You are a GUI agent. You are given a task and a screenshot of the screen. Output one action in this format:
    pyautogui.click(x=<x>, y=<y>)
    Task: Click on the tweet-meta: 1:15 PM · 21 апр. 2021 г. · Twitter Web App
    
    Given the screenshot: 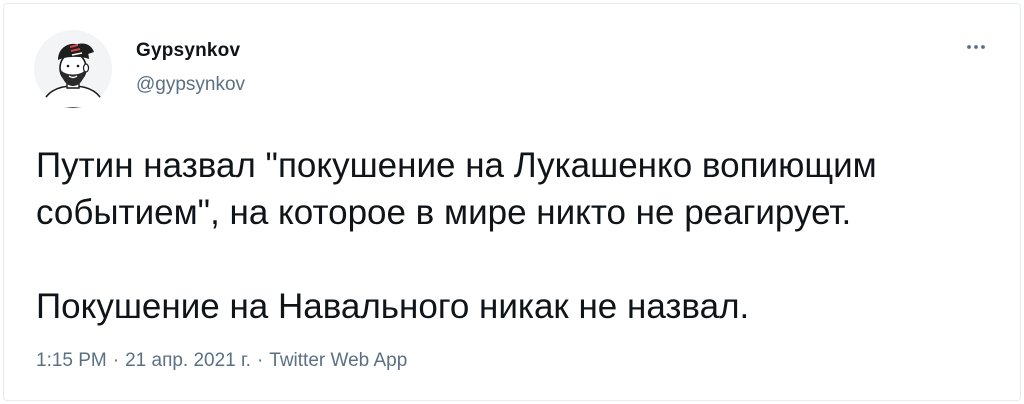 What is the action you would take?
    pyautogui.click(x=221, y=361)
    